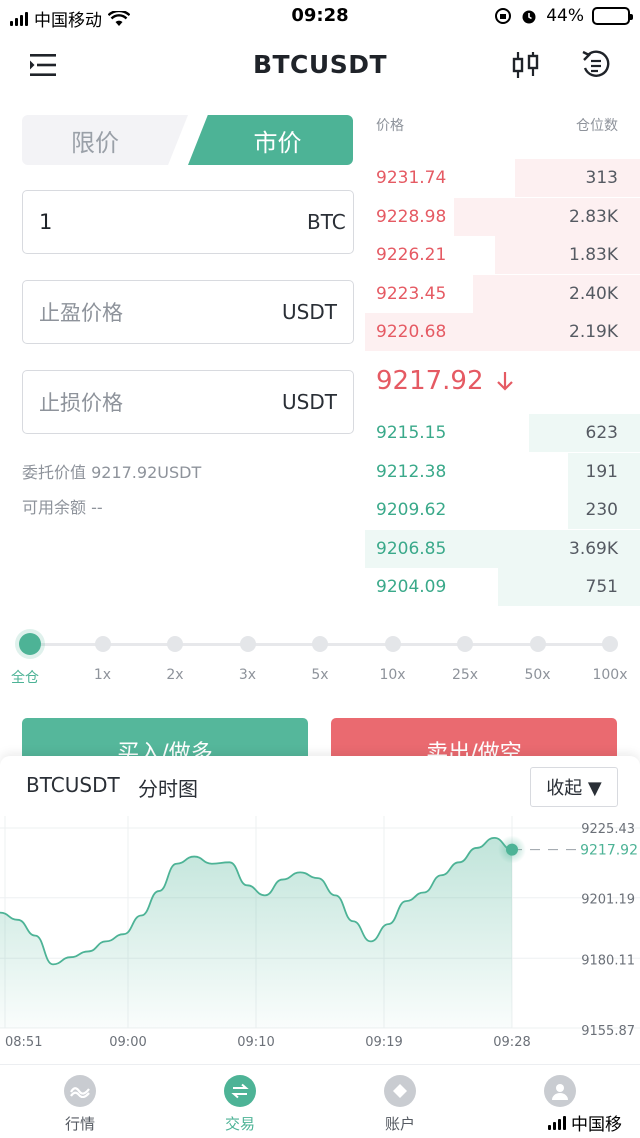 The image size is (640, 1138). Describe the element at coordinates (593, 332) in the screenshot. I see `ask-amount: 2.19K` at that location.